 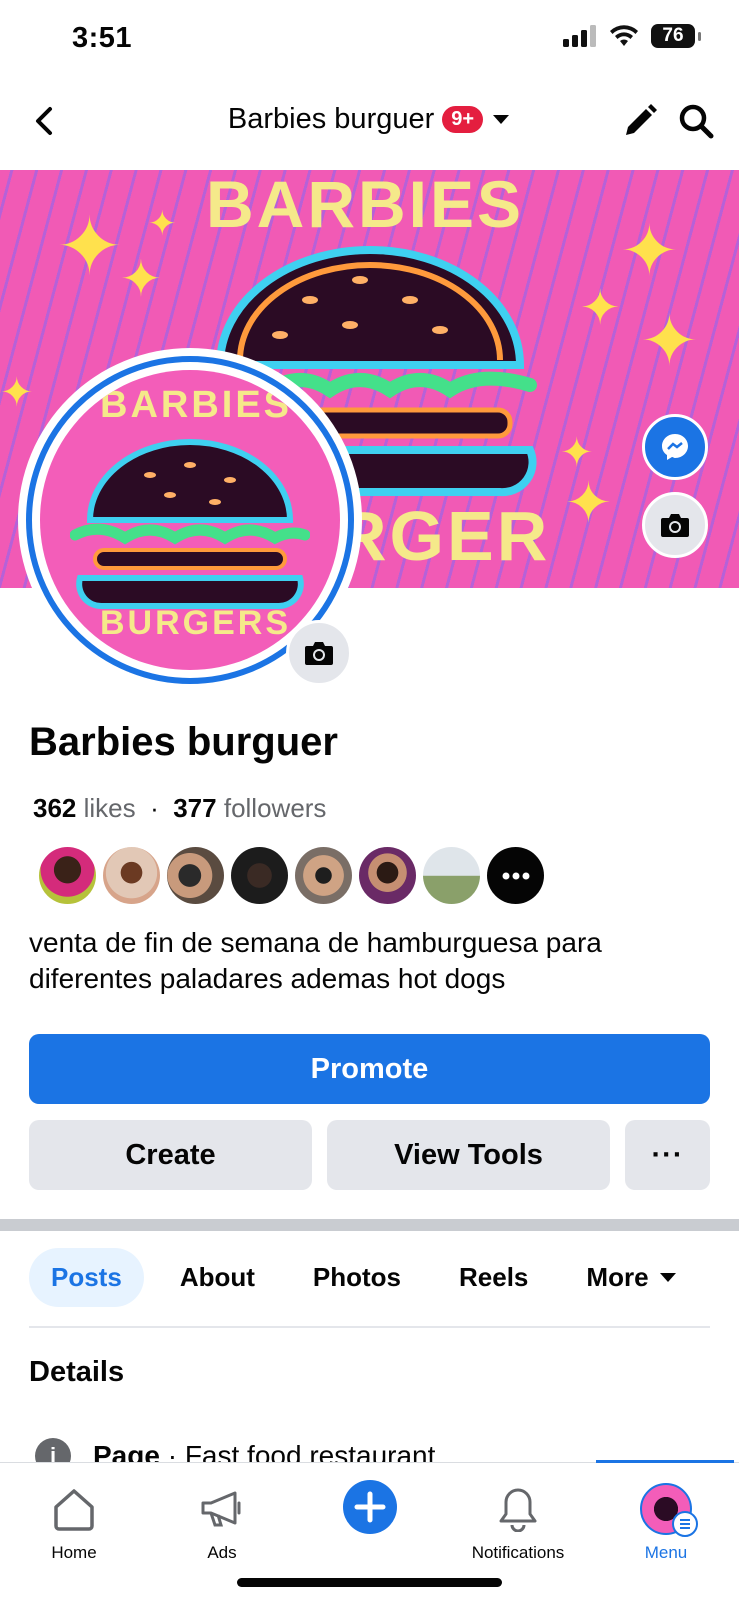 What do you see at coordinates (190, 524) in the screenshot?
I see `neon-burger-graphic` at bounding box center [190, 524].